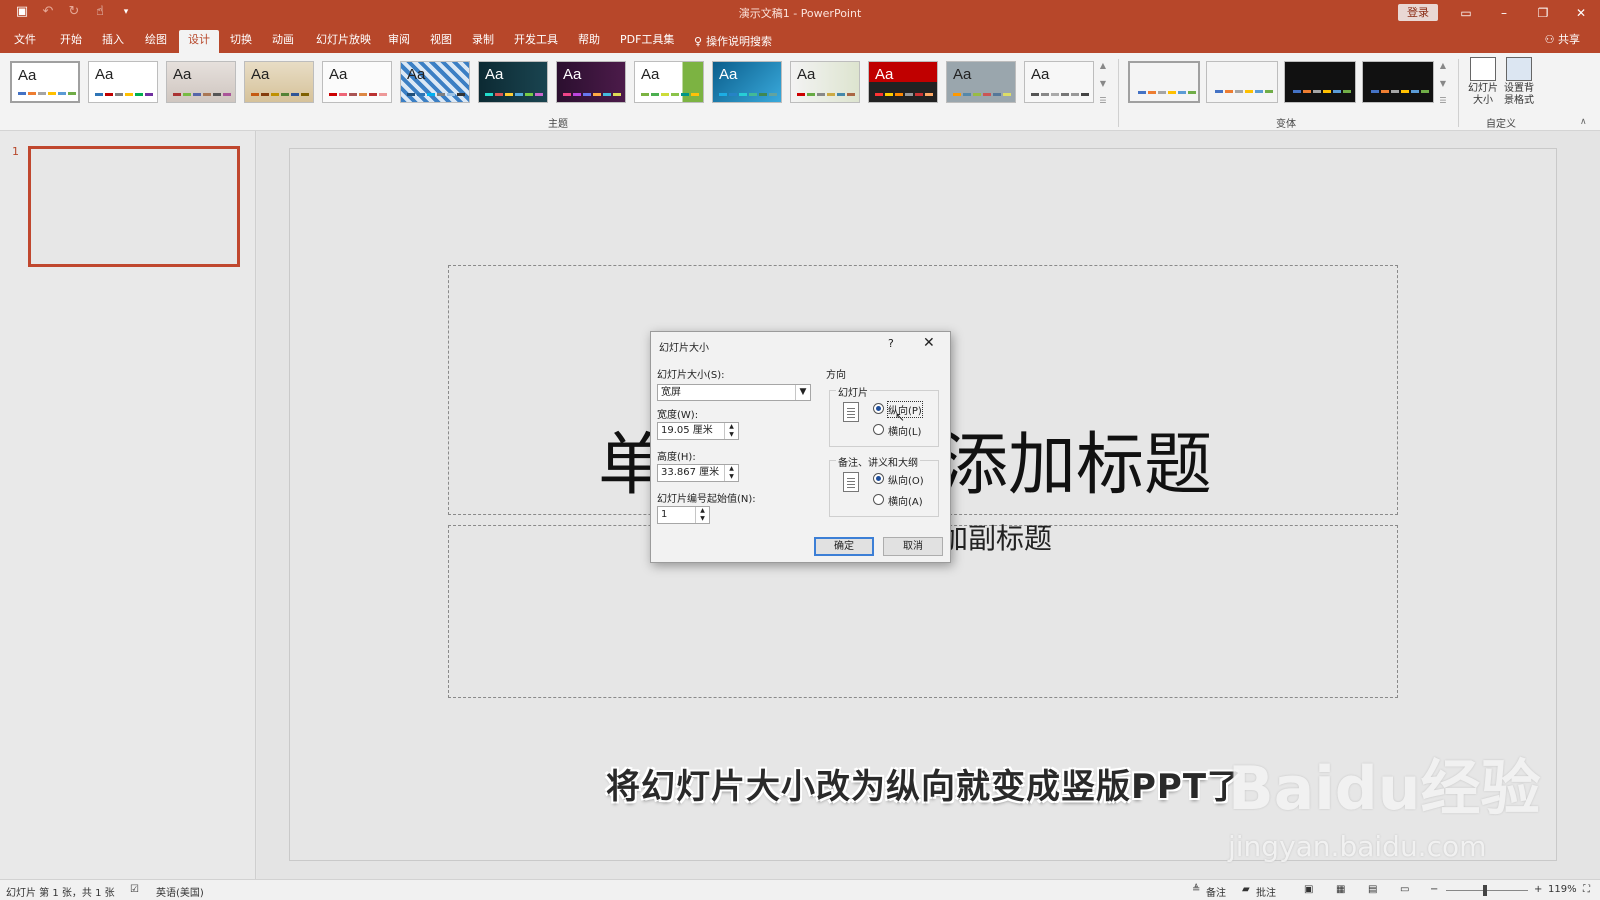  I want to click on theme-11: Aa, so click(825, 82).